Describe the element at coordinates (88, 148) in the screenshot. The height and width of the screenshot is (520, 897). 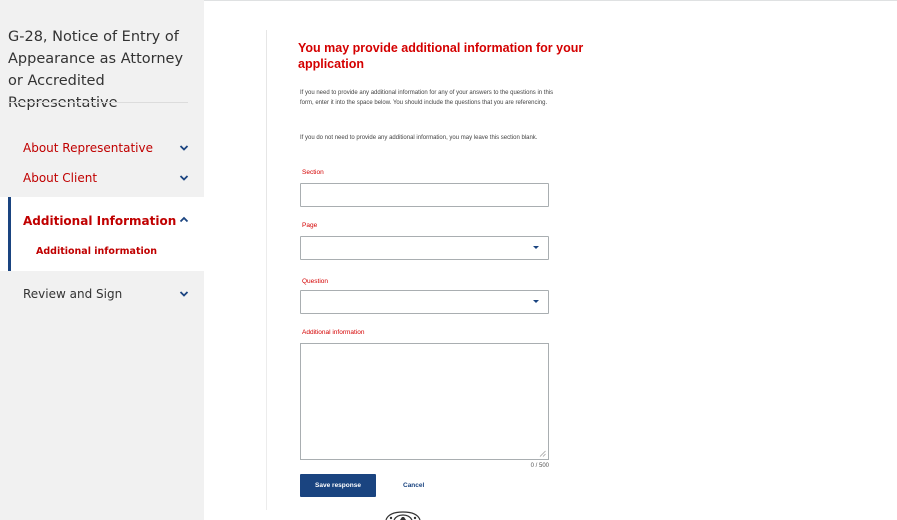
I see `sidebar-item-label: About Representative` at that location.